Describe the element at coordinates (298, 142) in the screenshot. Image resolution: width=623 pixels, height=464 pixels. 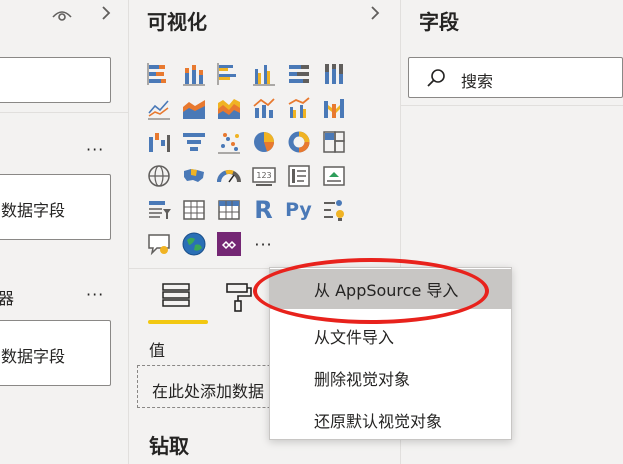
I see `donut-chart-icon` at that location.